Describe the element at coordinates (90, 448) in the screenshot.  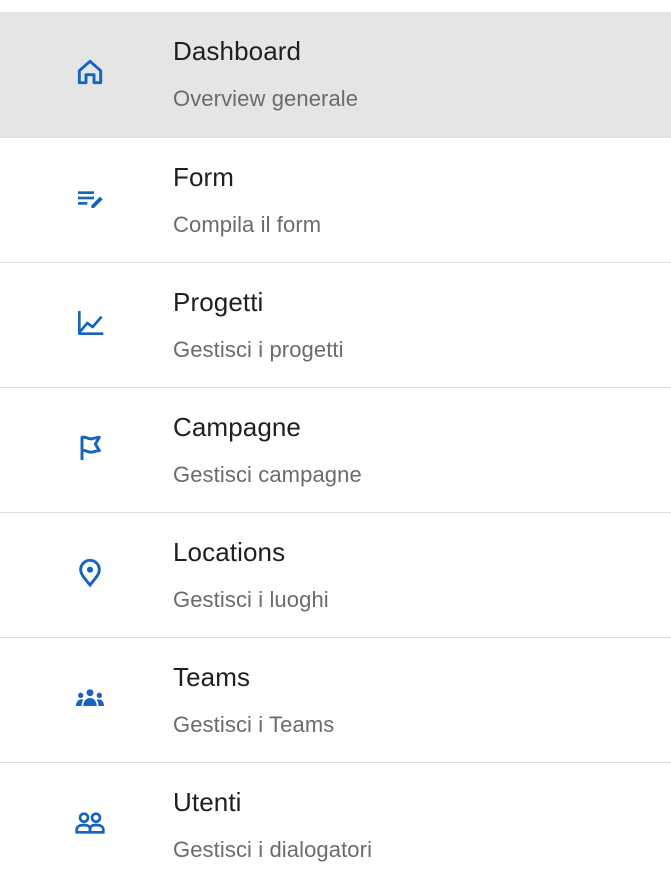
I see `flag-icon` at that location.